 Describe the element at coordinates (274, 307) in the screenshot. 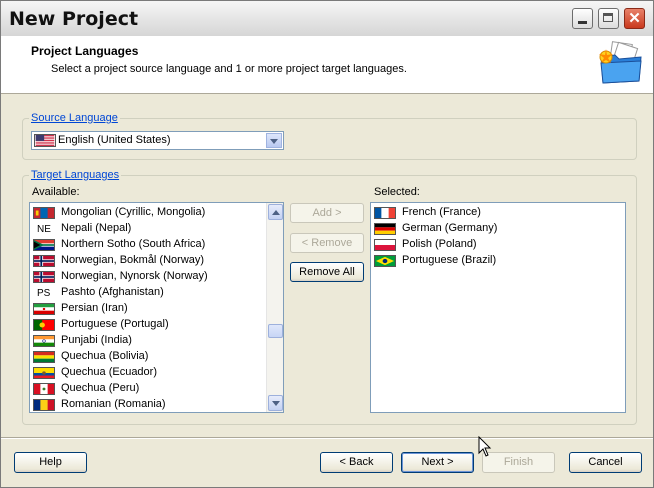

I see `available-scrollbar` at that location.